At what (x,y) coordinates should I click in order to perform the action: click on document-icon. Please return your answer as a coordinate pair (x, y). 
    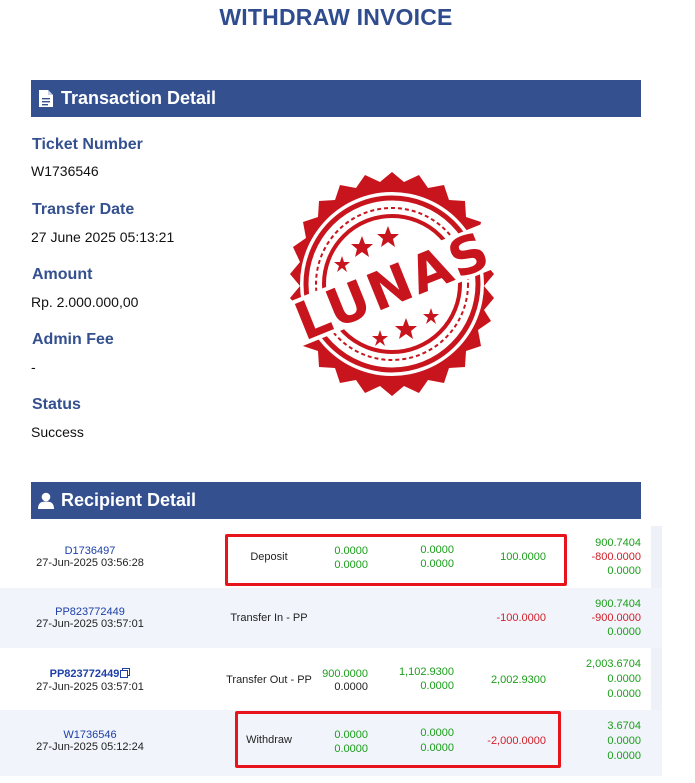
    Looking at the image, I should click on (46, 99).